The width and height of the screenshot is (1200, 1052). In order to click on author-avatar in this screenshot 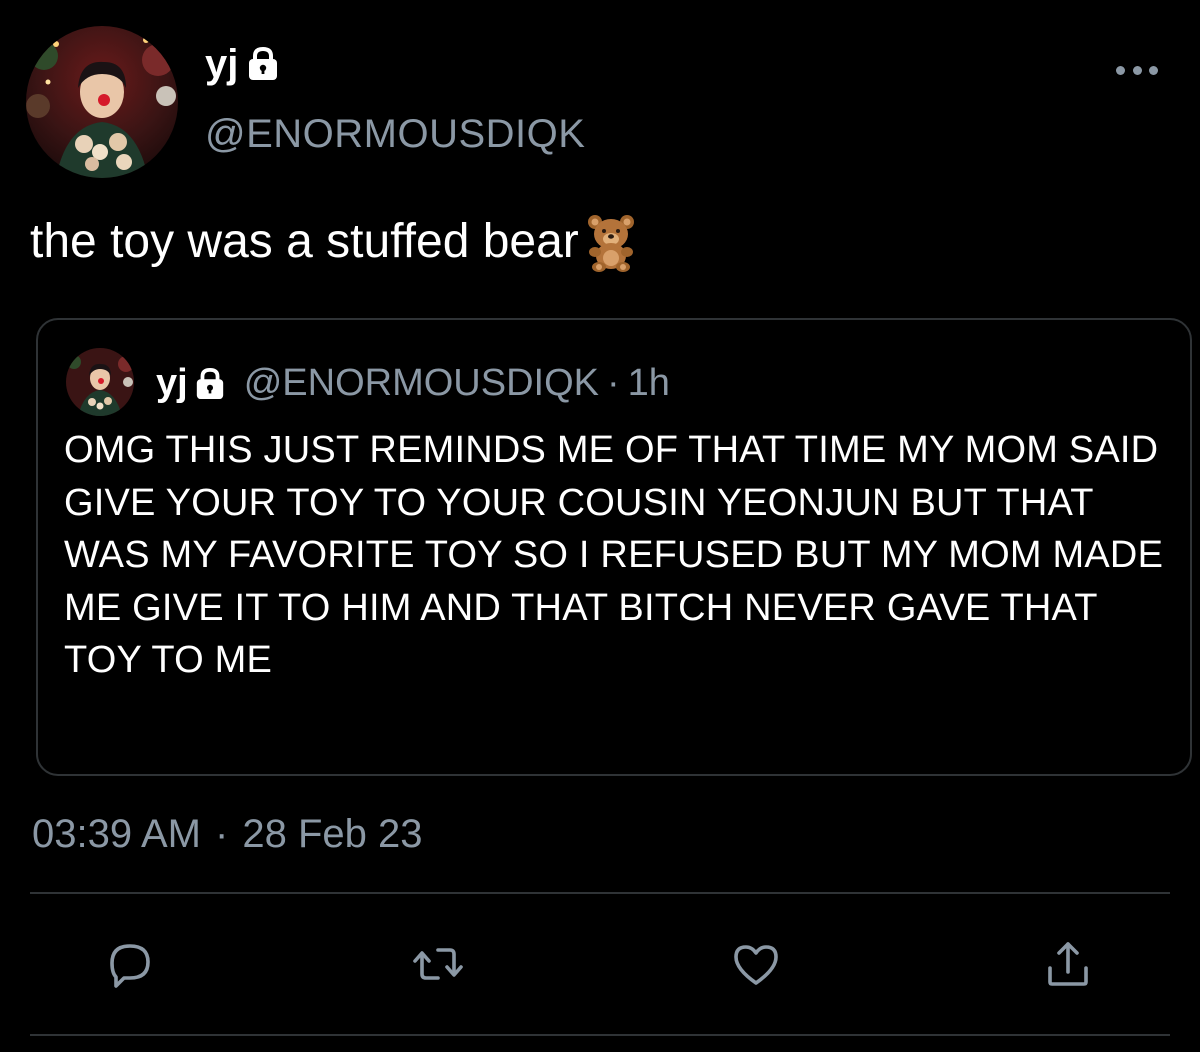, I will do `click(102, 102)`.